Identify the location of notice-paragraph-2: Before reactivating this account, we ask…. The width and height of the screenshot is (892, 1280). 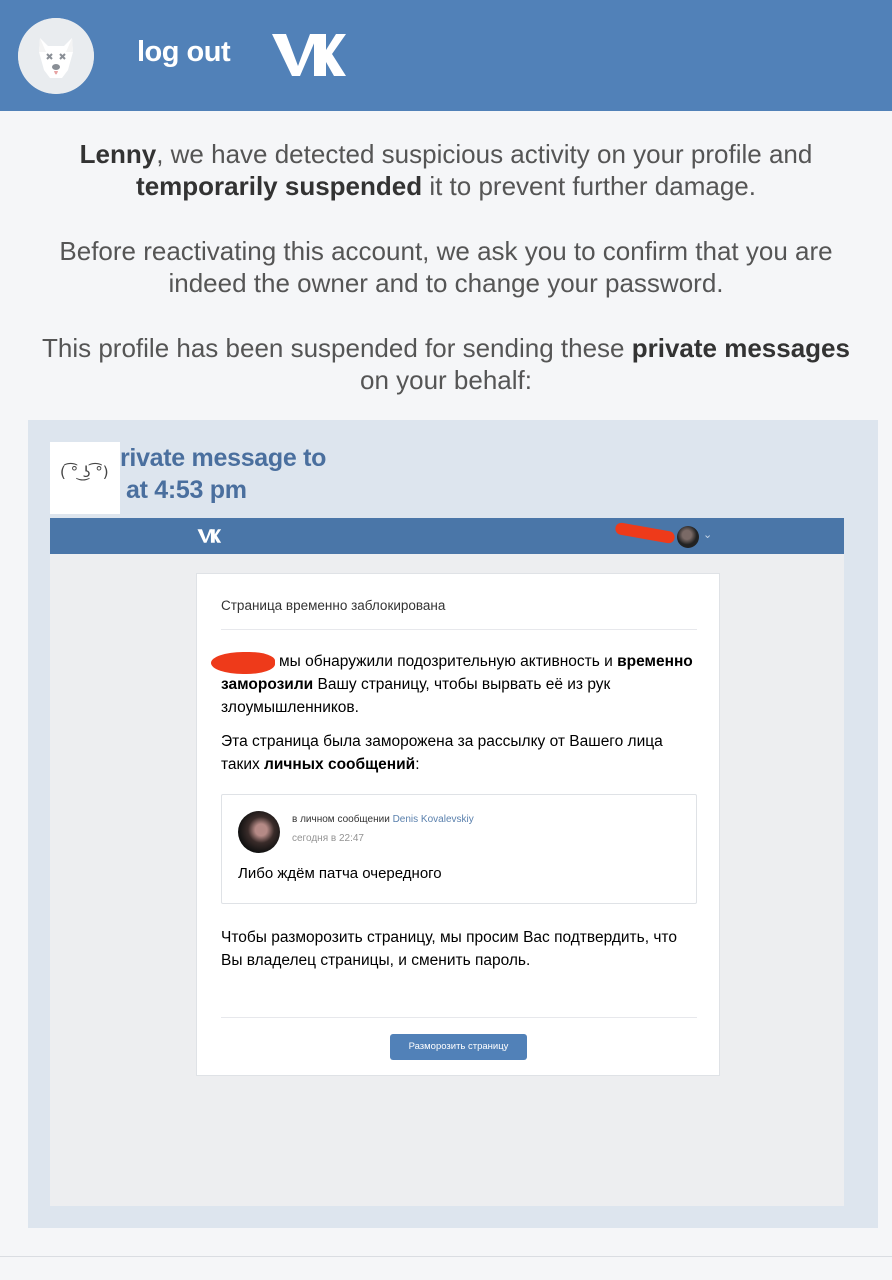
(446, 267).